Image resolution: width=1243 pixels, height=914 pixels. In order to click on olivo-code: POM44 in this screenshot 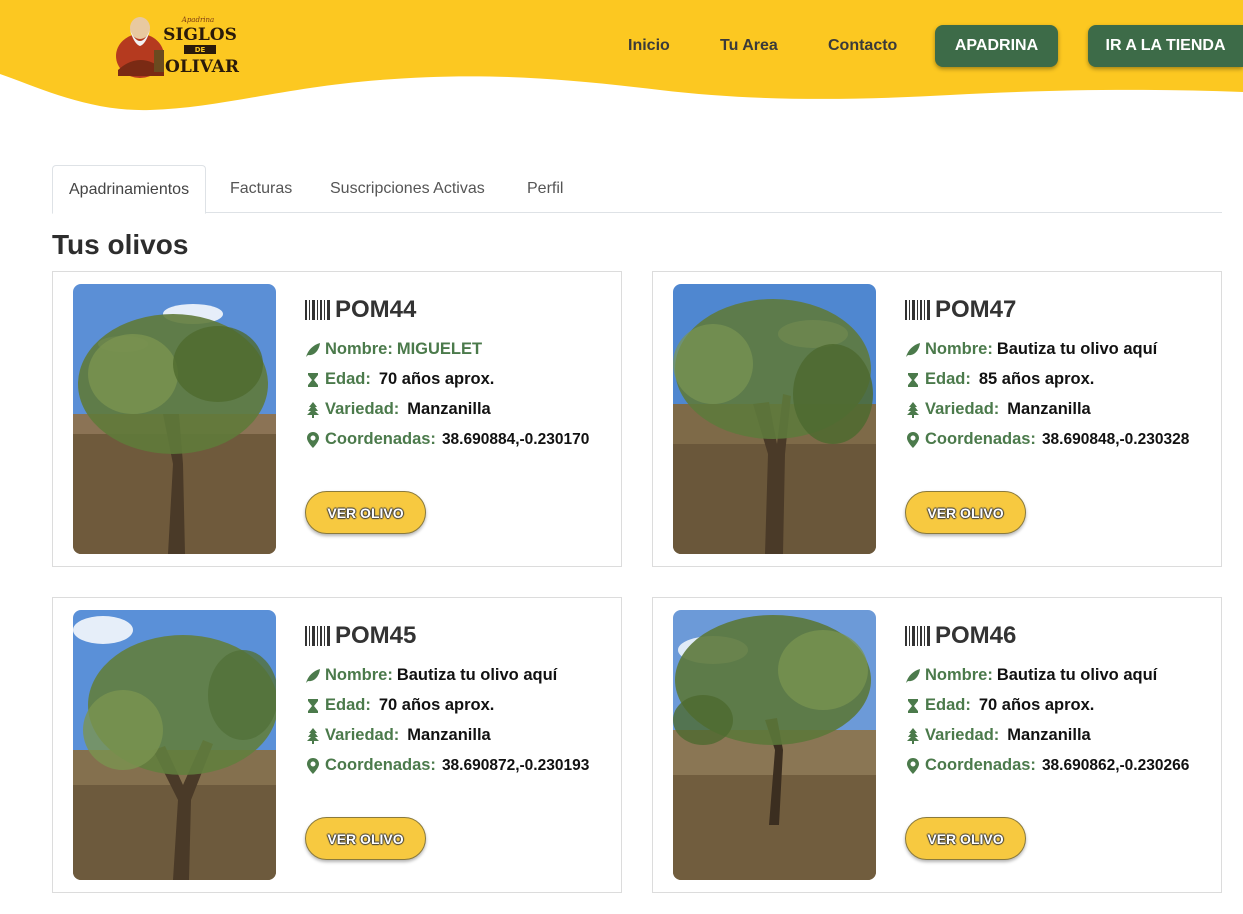, I will do `click(360, 310)`.